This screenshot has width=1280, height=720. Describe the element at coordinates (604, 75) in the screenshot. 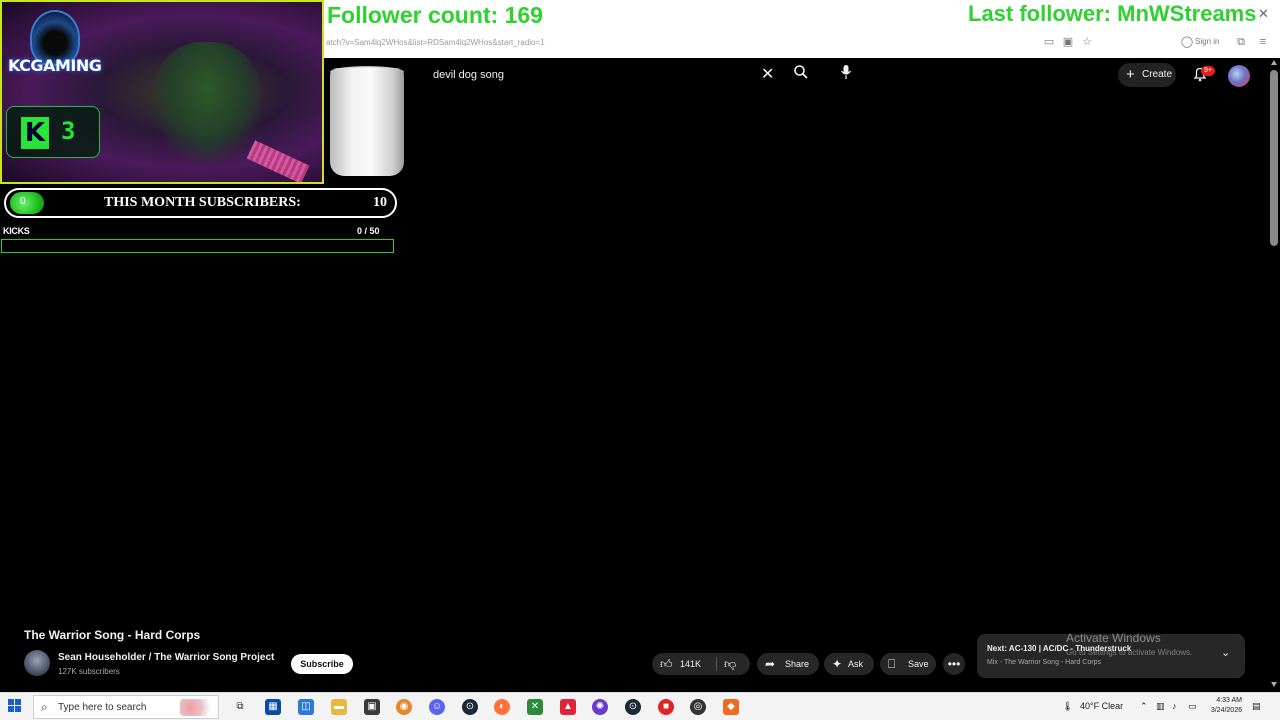

I see `search-input: devil dog song ✕` at that location.